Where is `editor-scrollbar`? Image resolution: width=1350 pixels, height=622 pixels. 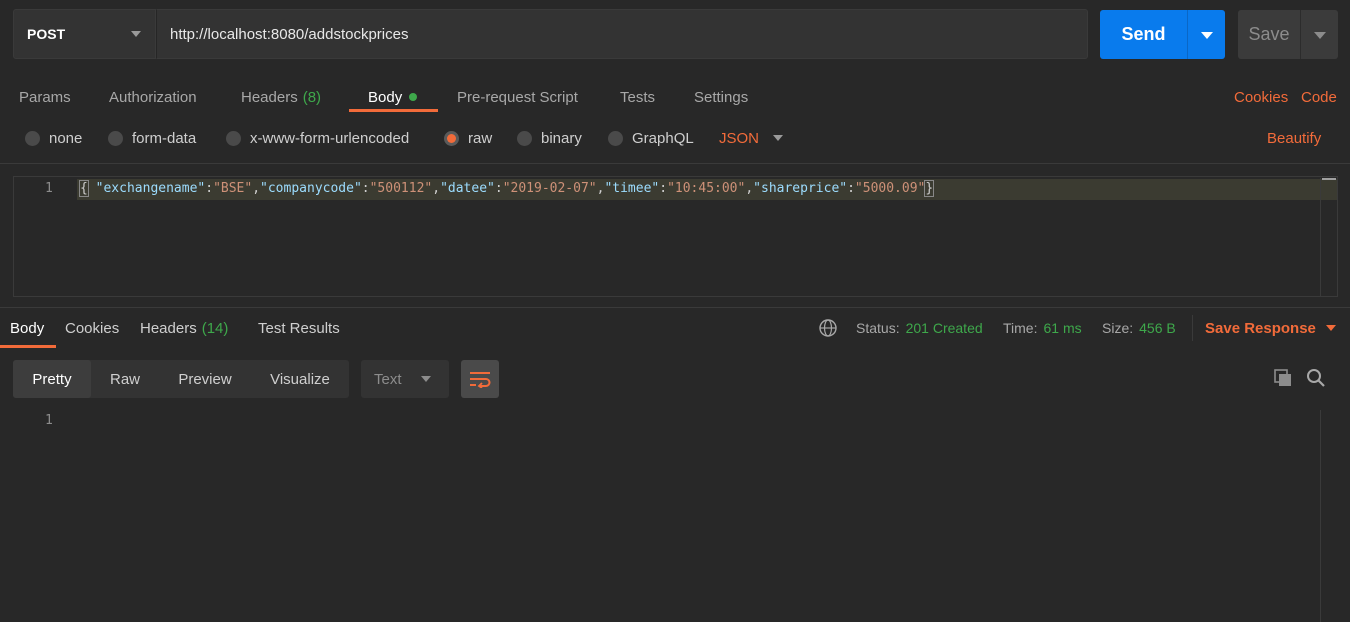 editor-scrollbar is located at coordinates (1328, 237).